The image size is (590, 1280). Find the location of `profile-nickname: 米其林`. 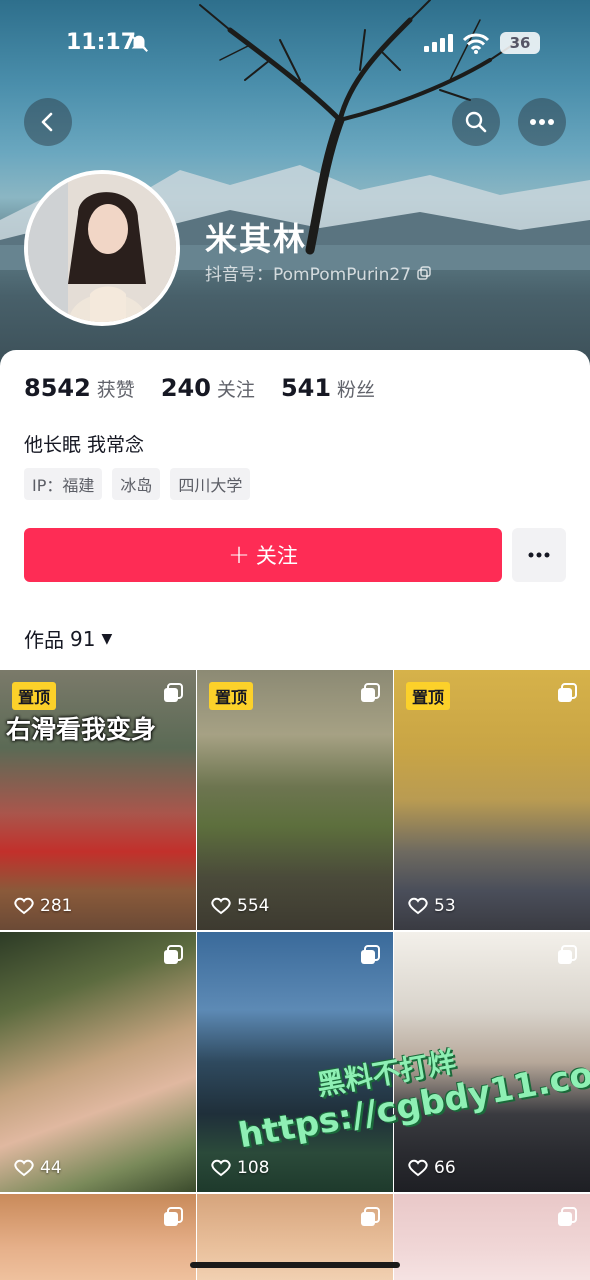

profile-nickname: 米其林 is located at coordinates (256, 239).